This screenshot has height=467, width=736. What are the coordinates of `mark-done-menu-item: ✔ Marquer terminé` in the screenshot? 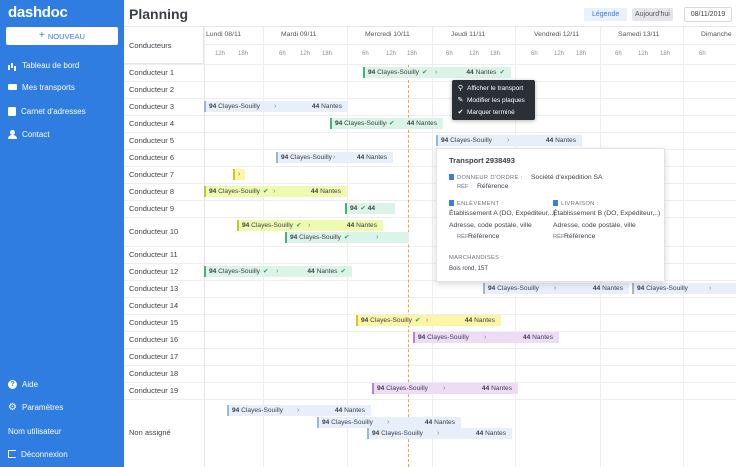 It's located at (493, 112).